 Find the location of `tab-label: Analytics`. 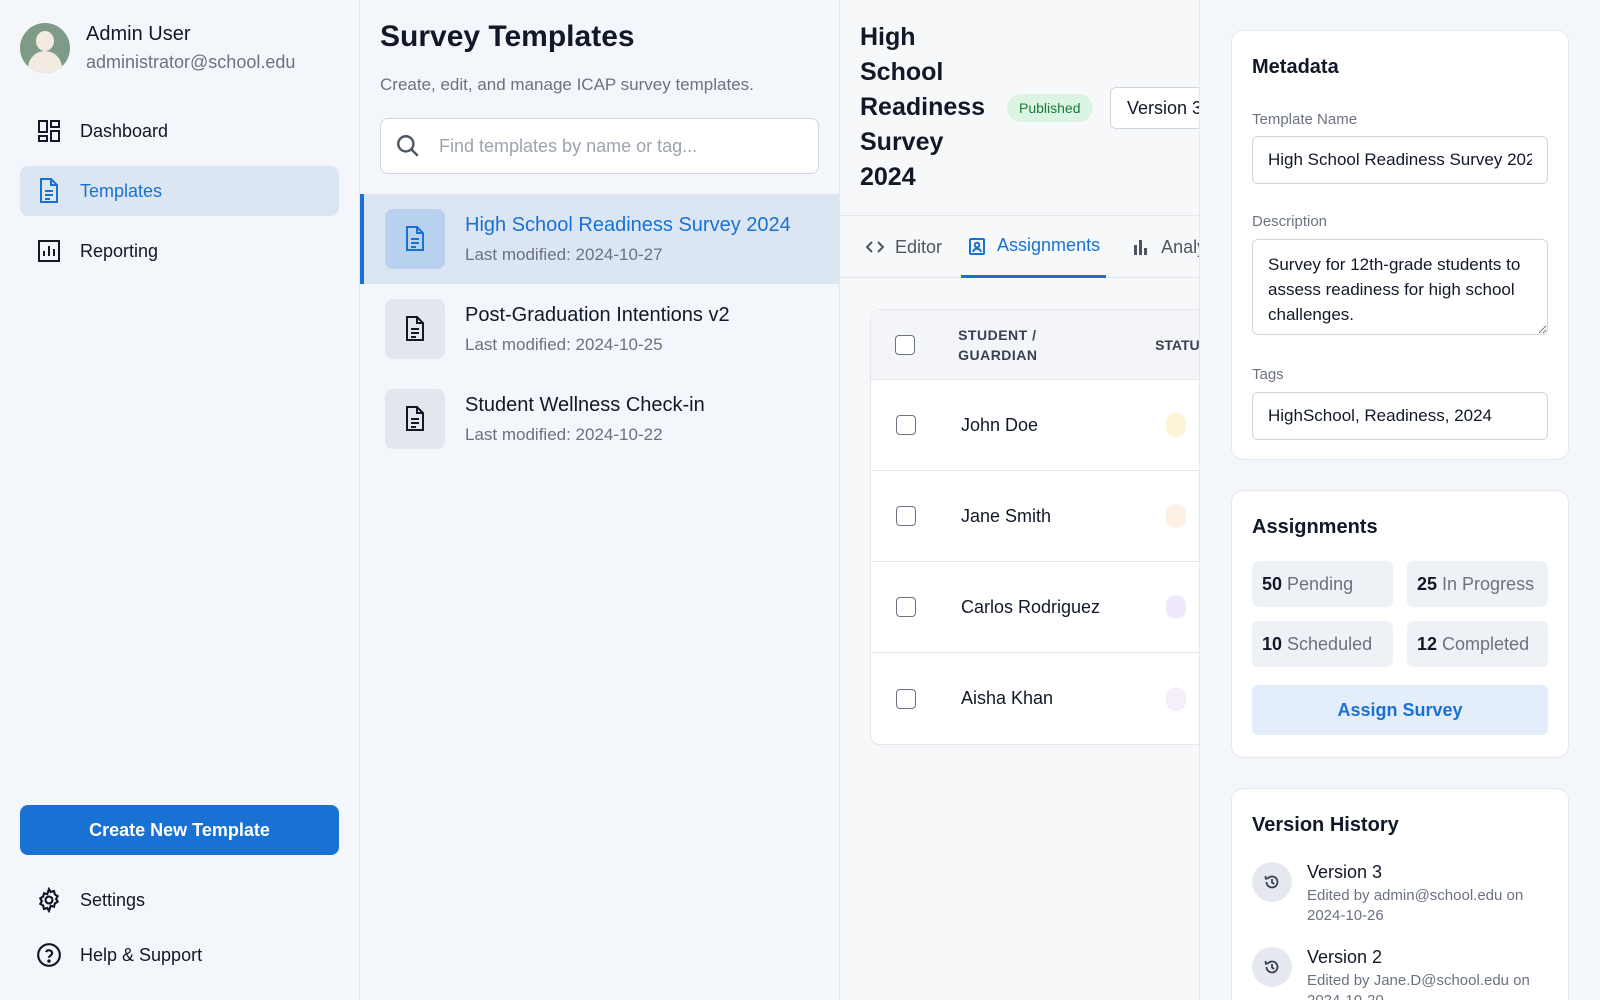

tab-label: Analytics is located at coordinates (1180, 246).